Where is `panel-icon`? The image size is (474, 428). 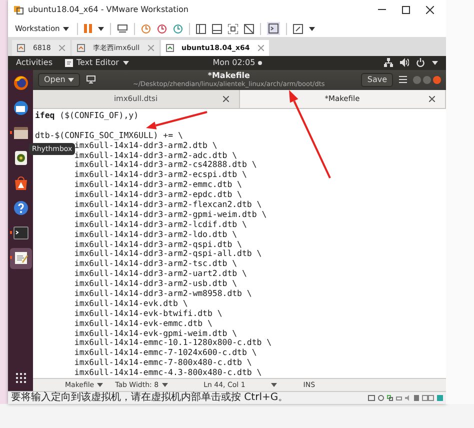
panel-icon is located at coordinates (217, 29).